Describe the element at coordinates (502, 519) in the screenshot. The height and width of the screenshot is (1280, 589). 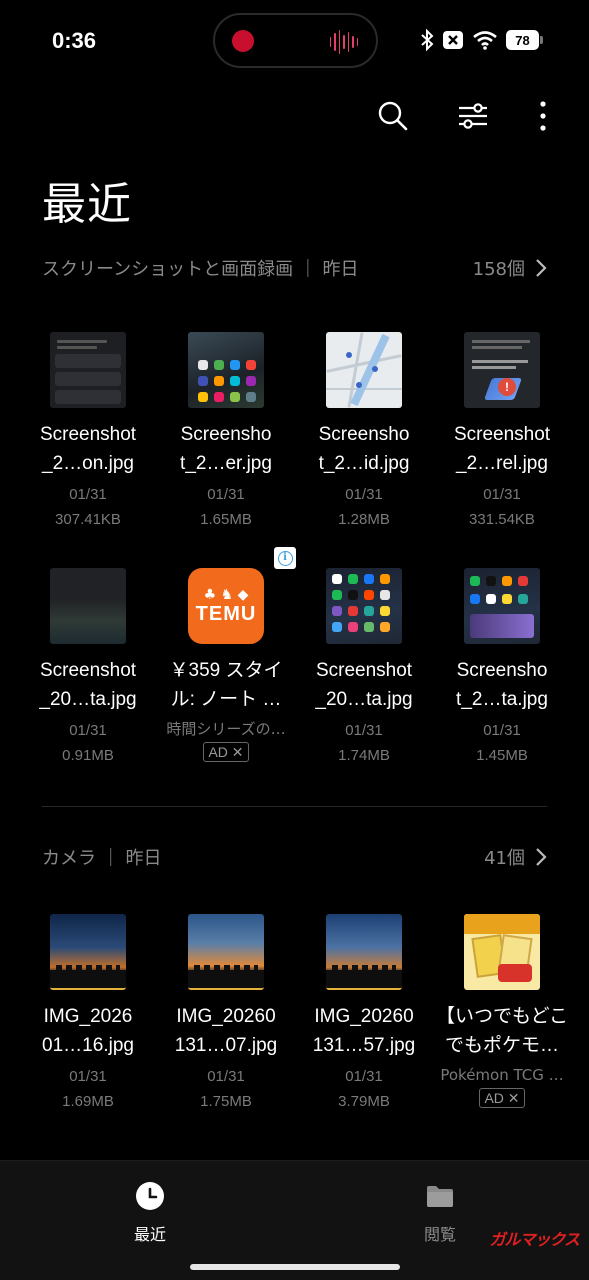
I see `file-size: 331.54KB` at that location.